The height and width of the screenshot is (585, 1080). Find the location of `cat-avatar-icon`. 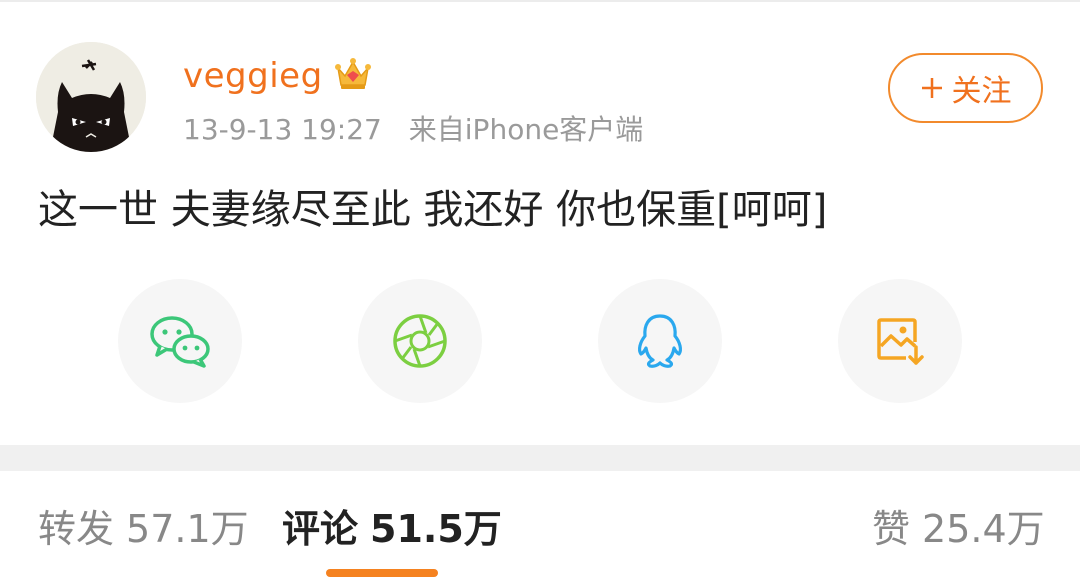

cat-avatar-icon is located at coordinates (91, 97).